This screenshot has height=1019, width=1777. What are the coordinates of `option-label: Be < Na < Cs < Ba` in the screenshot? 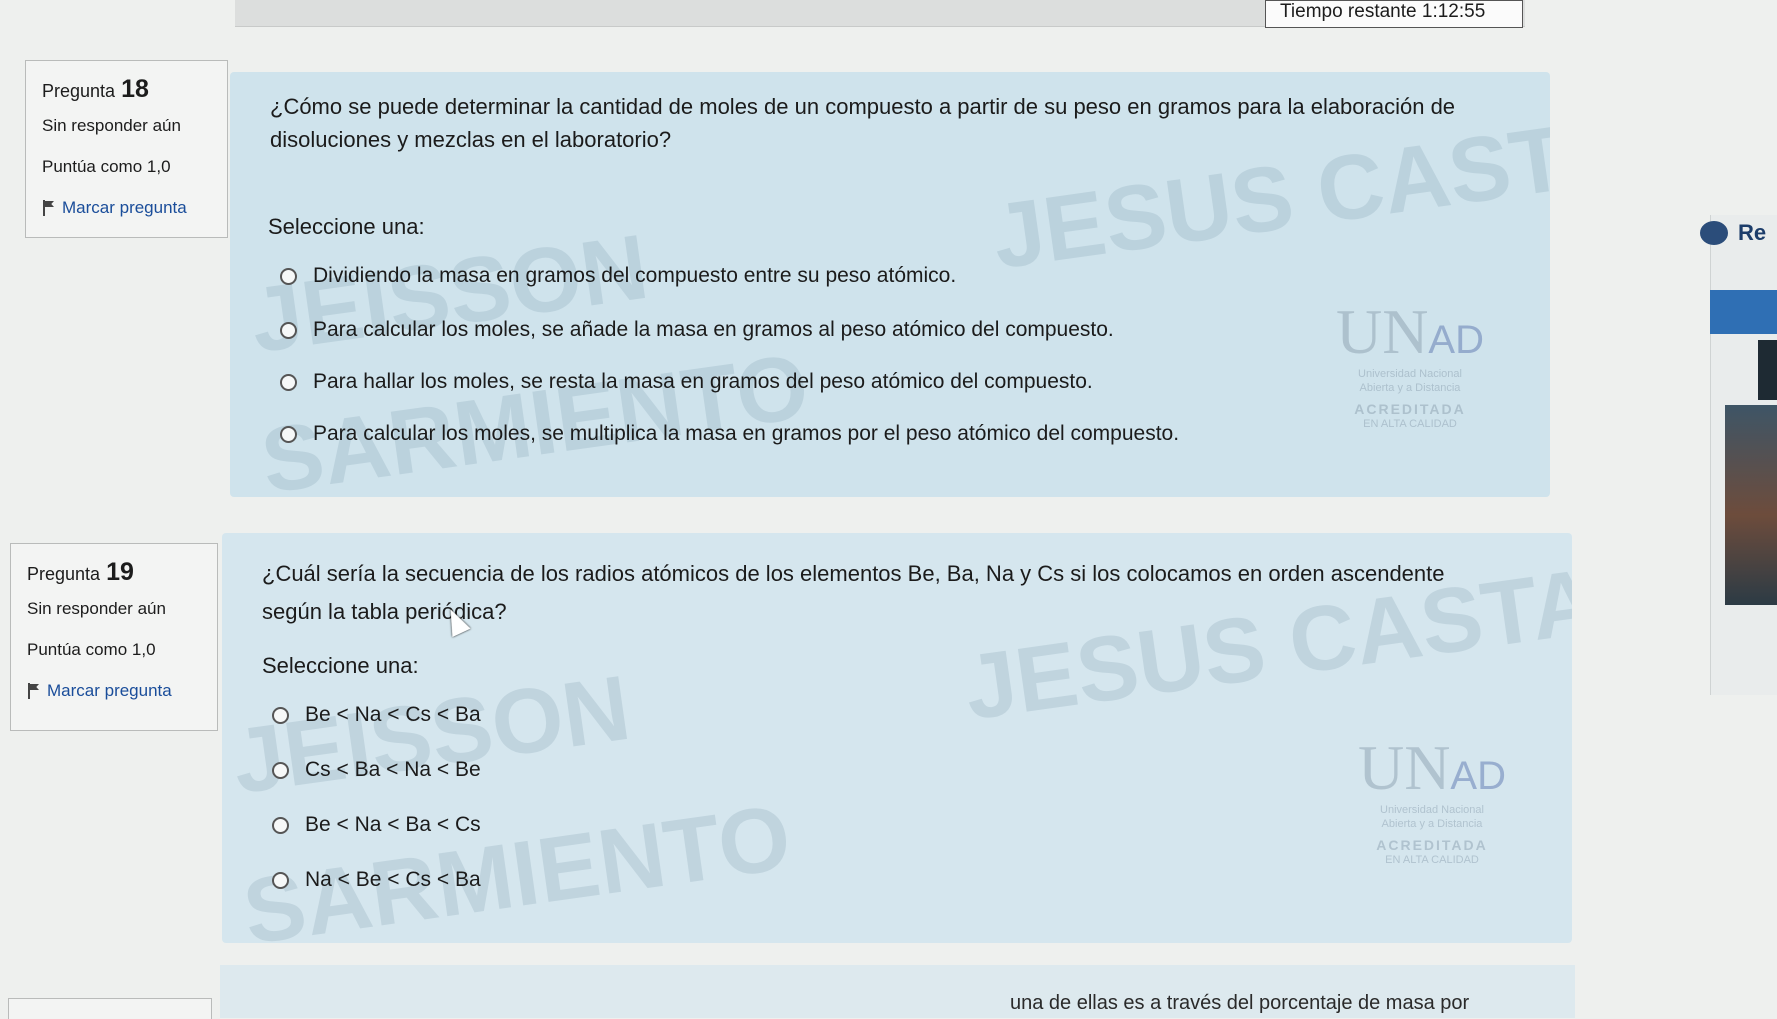 It's located at (393, 714).